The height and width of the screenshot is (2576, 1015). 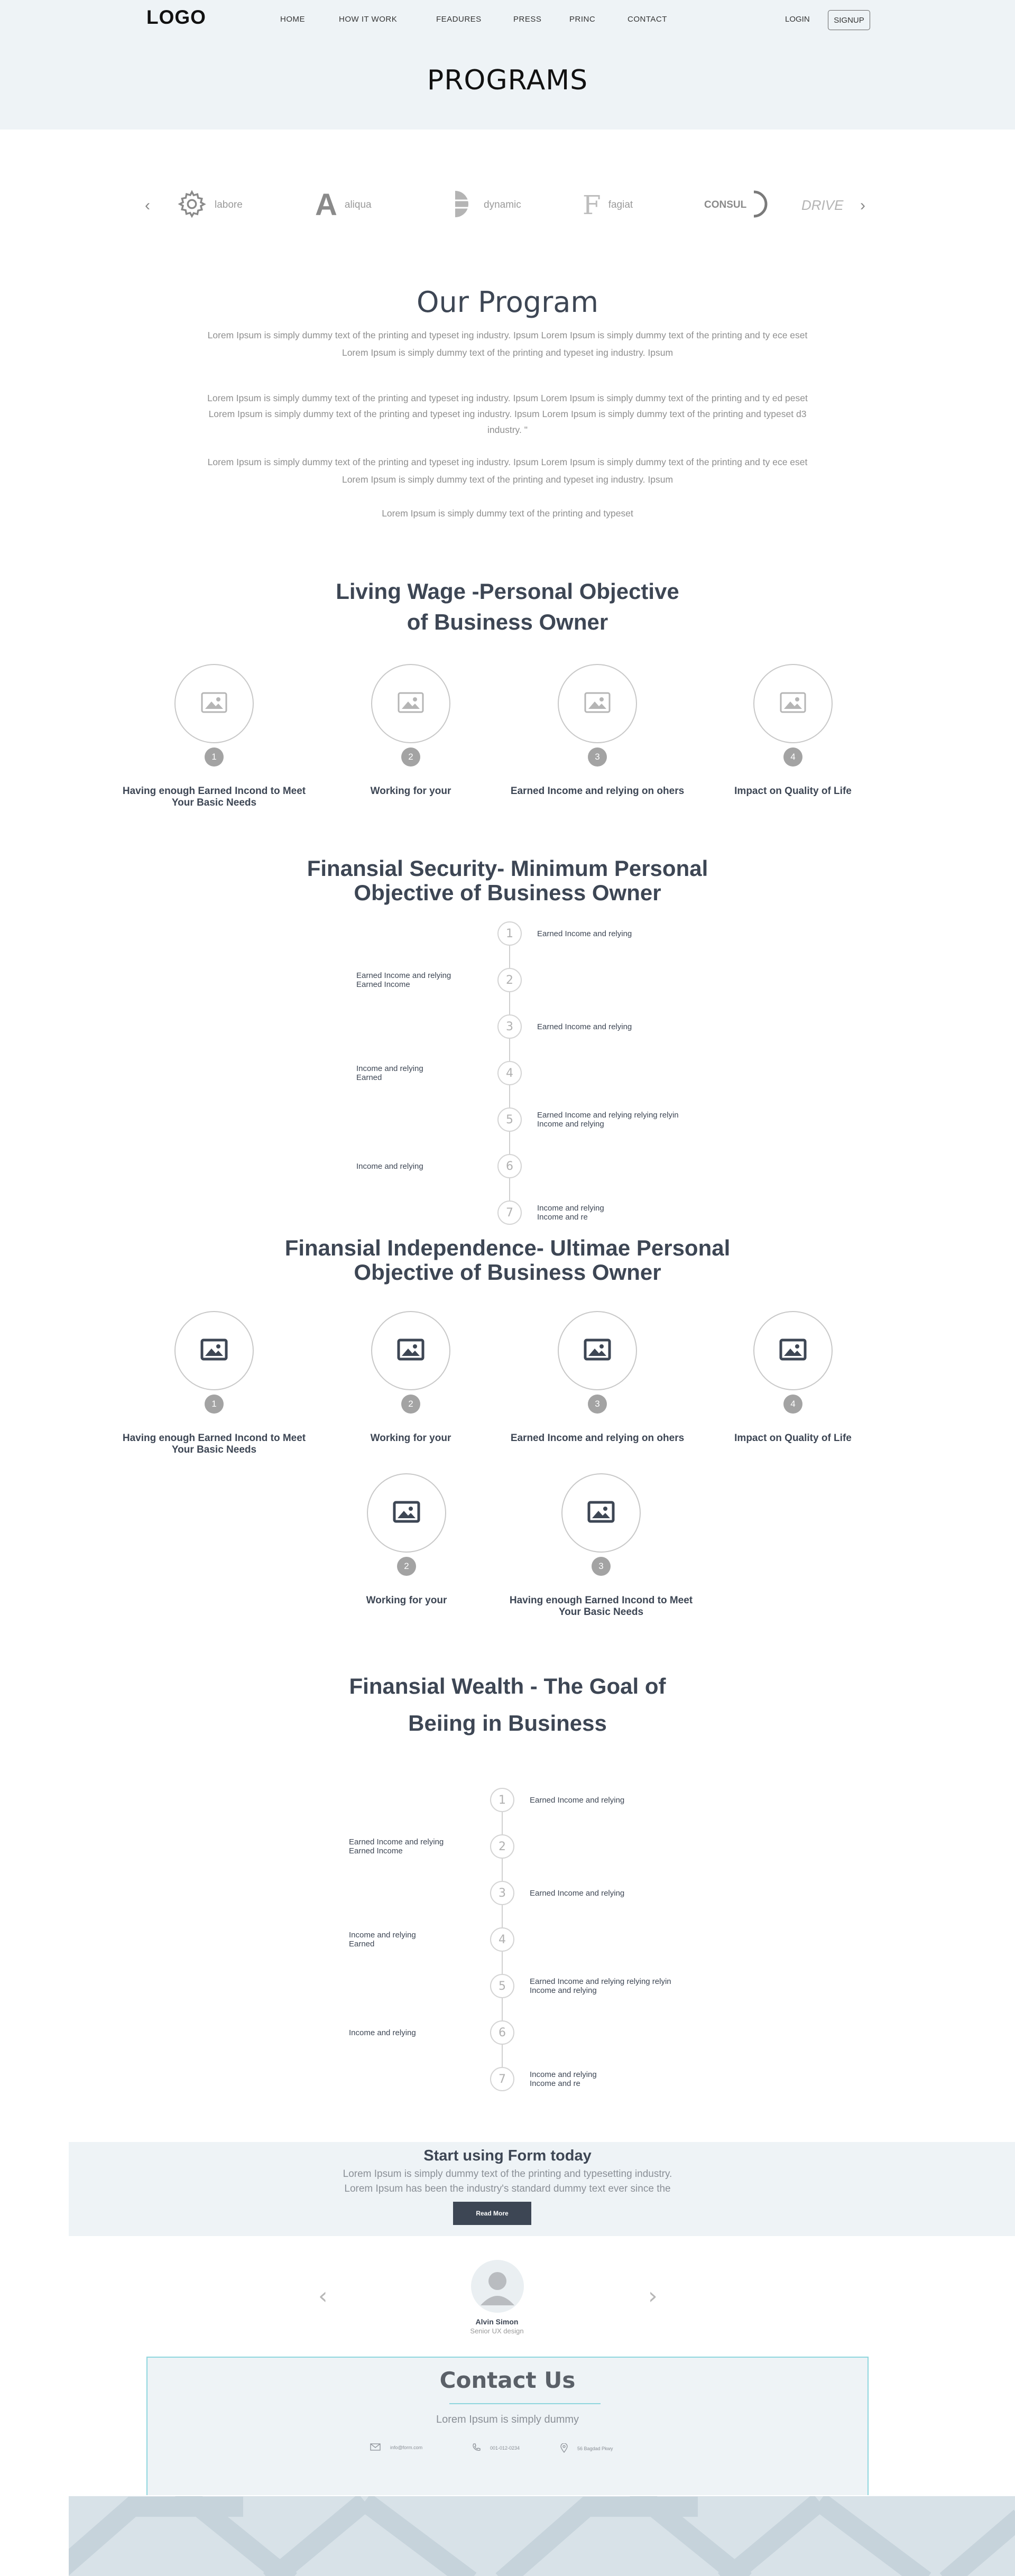 What do you see at coordinates (369, 1077) in the screenshot?
I see `timeline-text-line: Earned` at bounding box center [369, 1077].